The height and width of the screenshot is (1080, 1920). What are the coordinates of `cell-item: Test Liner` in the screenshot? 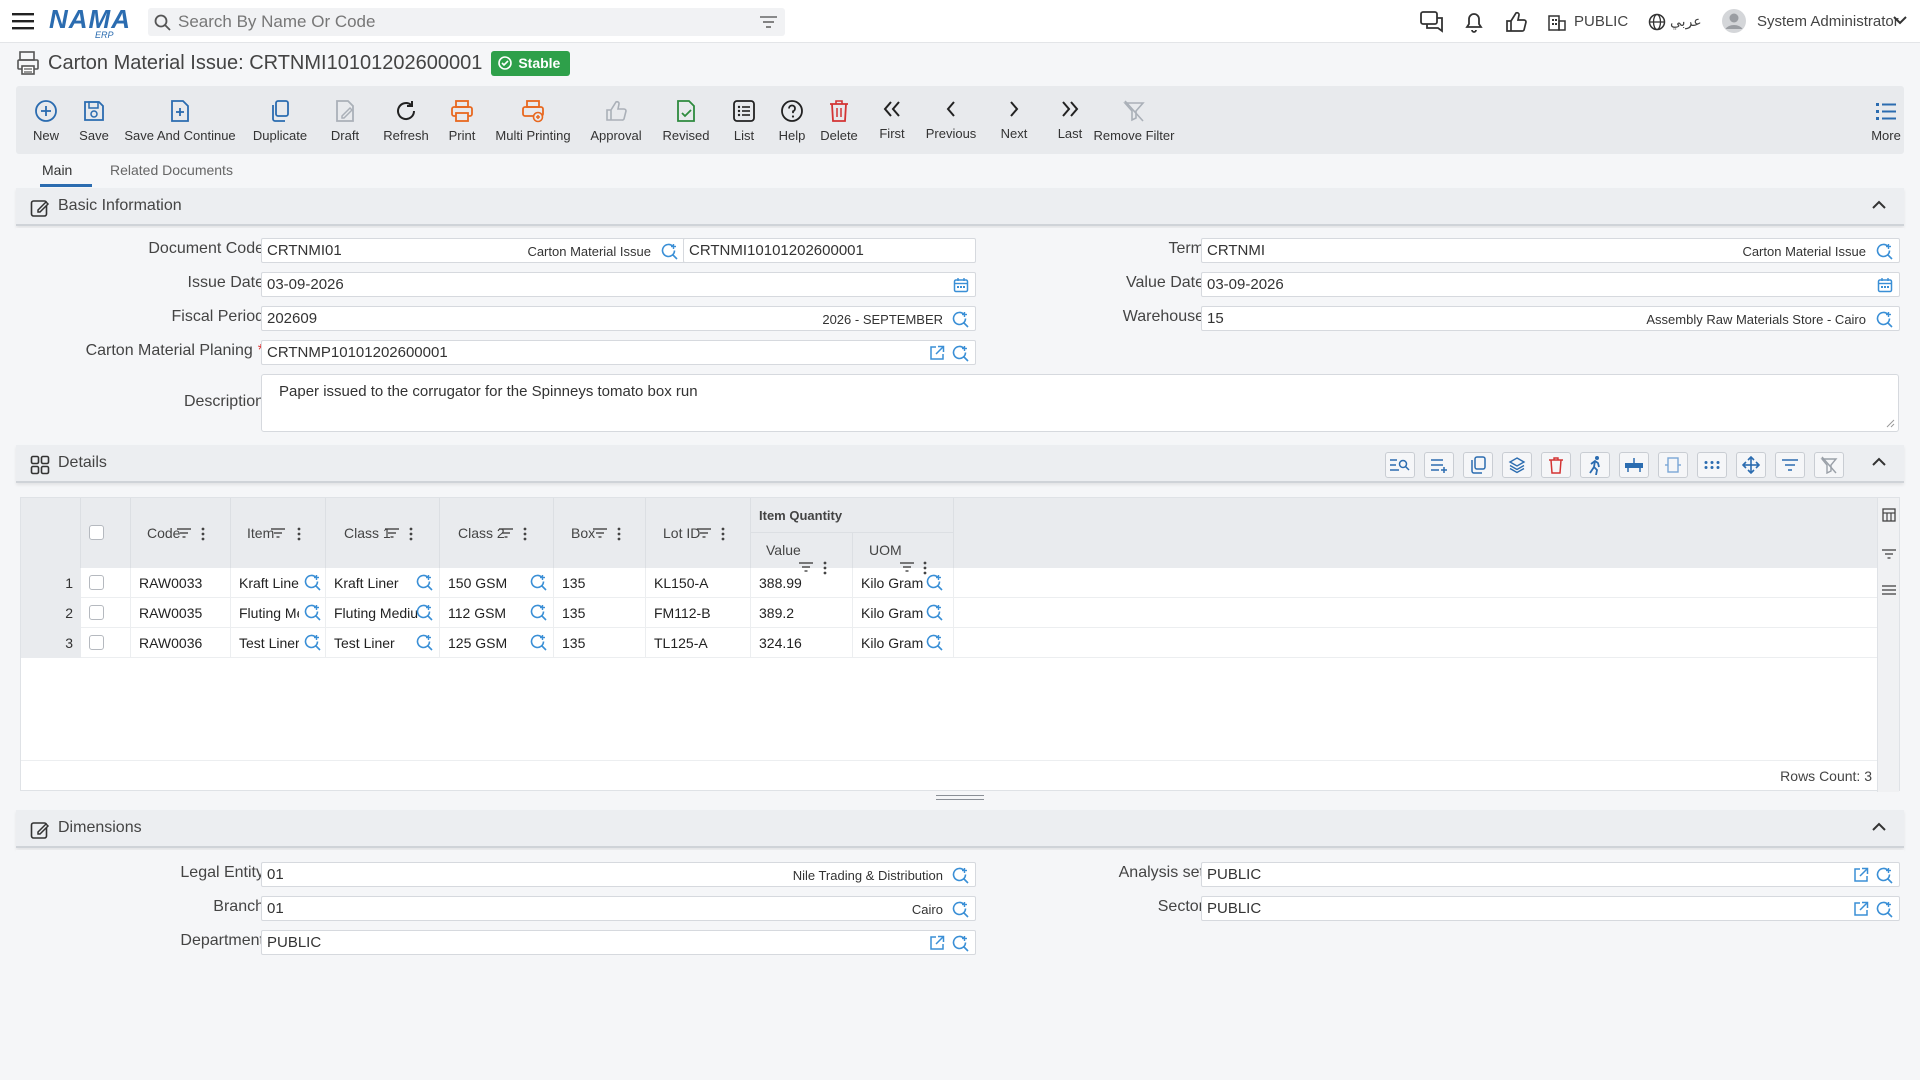 It's located at (269, 643).